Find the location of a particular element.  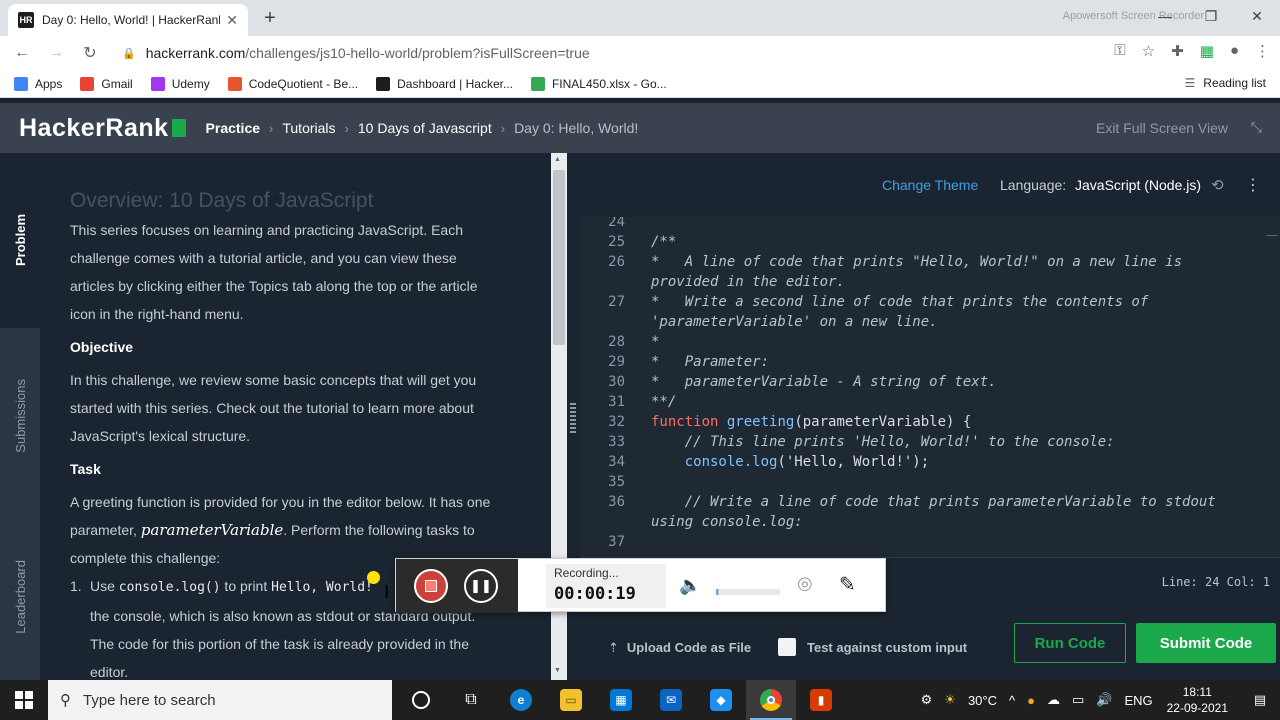

notifications-icon: ▤ is located at coordinates (1260, 700).